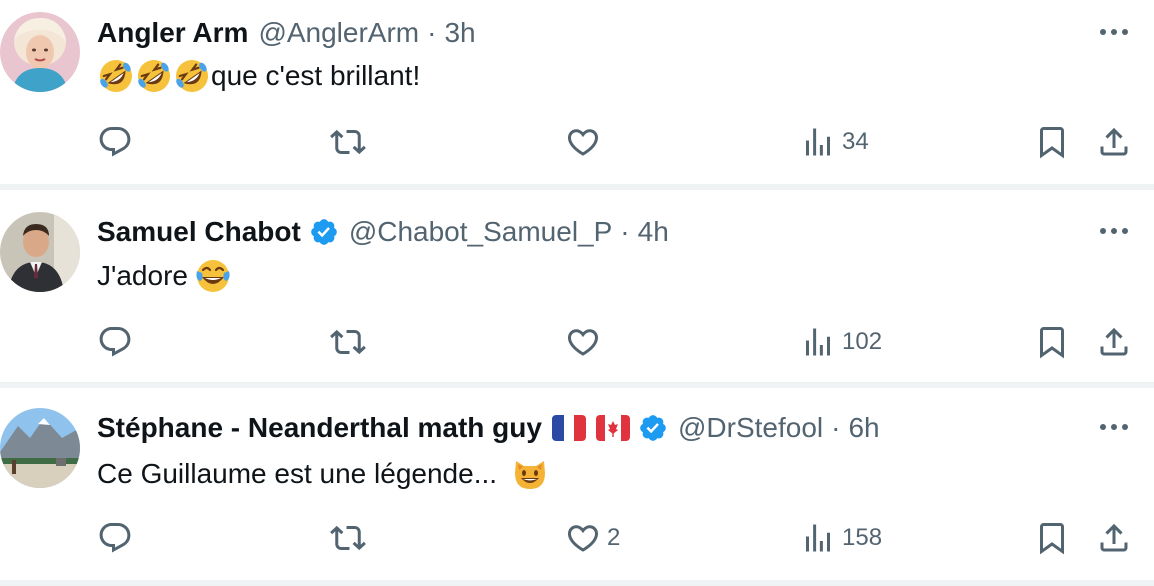 The image size is (1154, 586). I want to click on action-bar: 102, so click(577, 342).